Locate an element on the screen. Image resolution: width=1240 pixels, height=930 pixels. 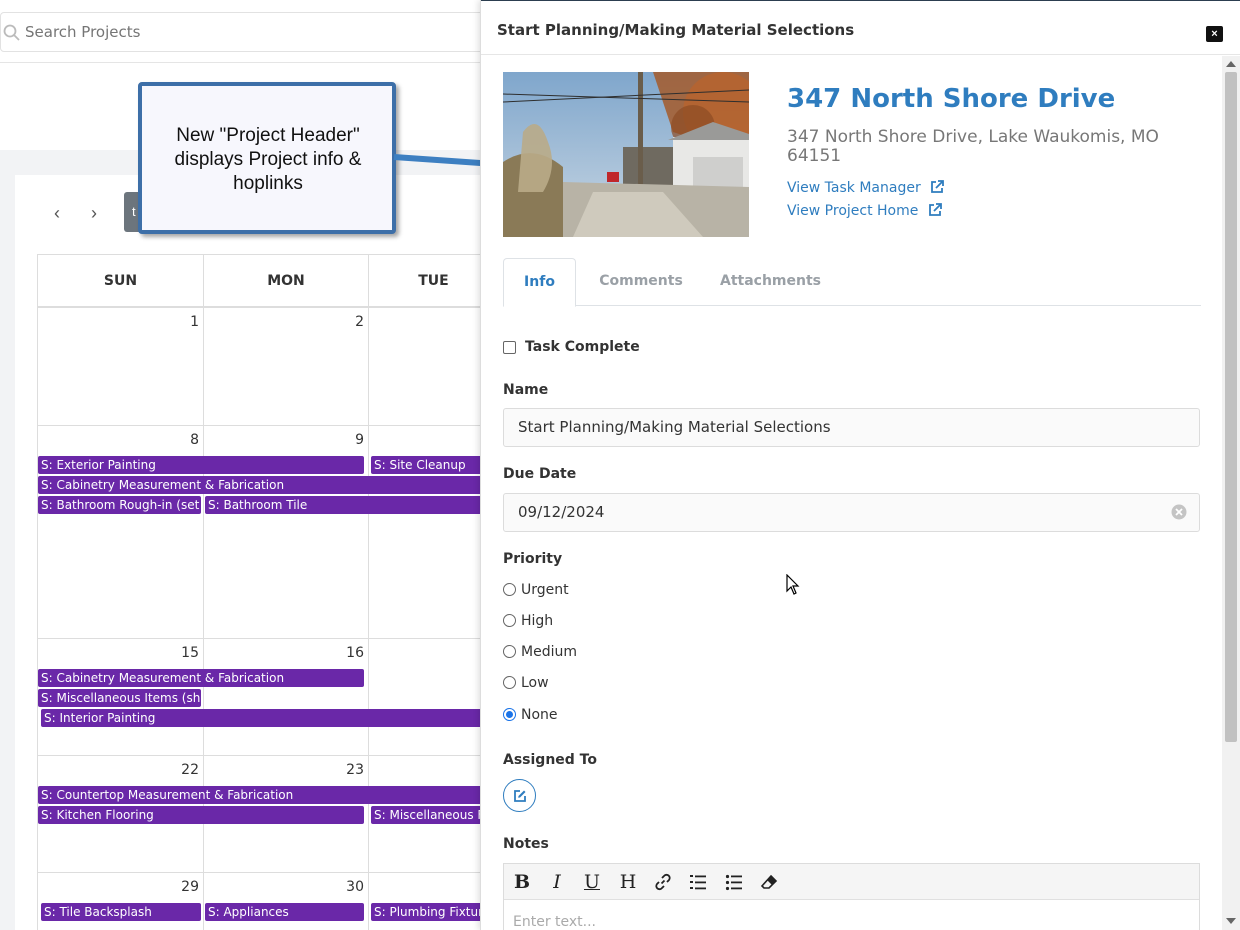
view-task-manager-label: View Task Manager is located at coordinates (854, 188).